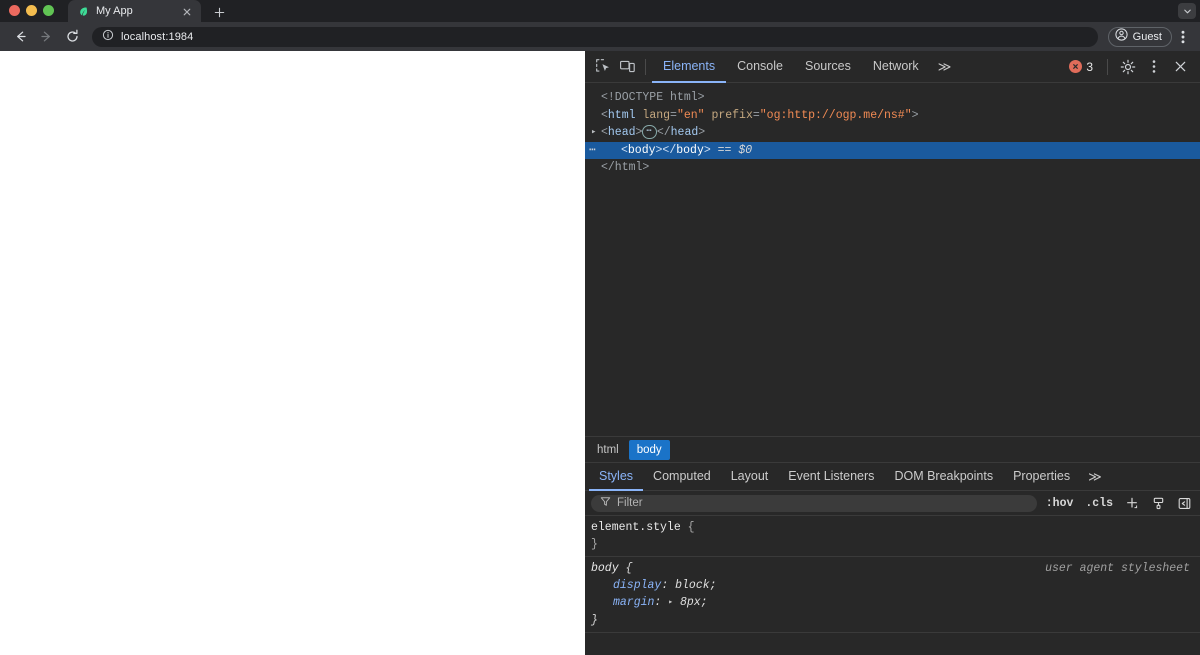 Image resolution: width=1200 pixels, height=655 pixels. I want to click on breadcrumb-item-html: html, so click(608, 450).